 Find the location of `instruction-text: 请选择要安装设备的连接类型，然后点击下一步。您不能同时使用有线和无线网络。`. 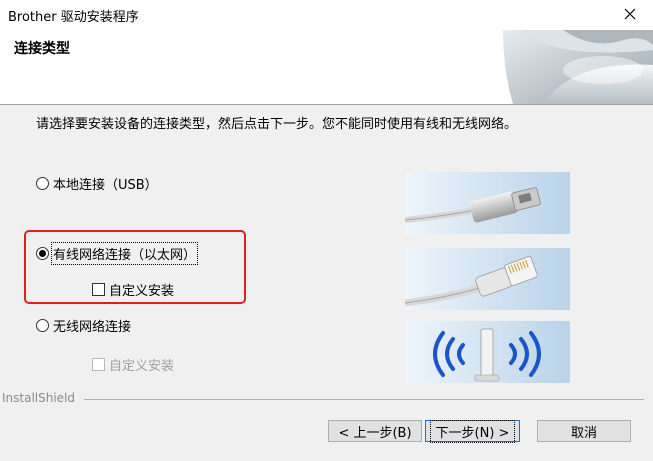

instruction-text: 请选择要安装设备的连接类型，然后点击下一步。您不能同时使用有线和无线网络。 is located at coordinates (277, 124).